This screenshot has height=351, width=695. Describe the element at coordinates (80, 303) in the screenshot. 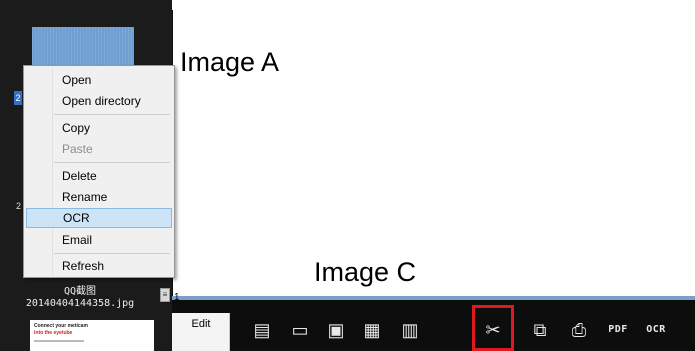

I see `file-caption-line2: 20140404144358.jpg` at that location.